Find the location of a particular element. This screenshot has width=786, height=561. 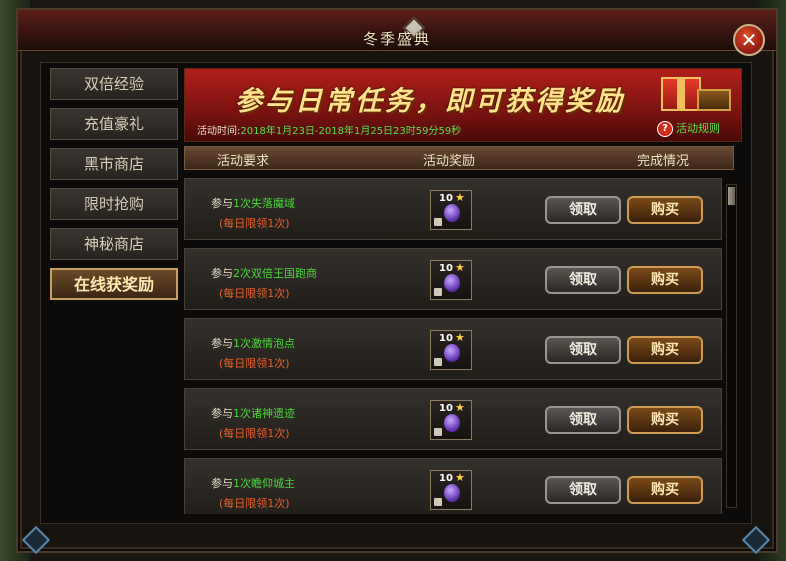

table-header: 活动要求 活动奖励 完成情况 is located at coordinates (459, 158).